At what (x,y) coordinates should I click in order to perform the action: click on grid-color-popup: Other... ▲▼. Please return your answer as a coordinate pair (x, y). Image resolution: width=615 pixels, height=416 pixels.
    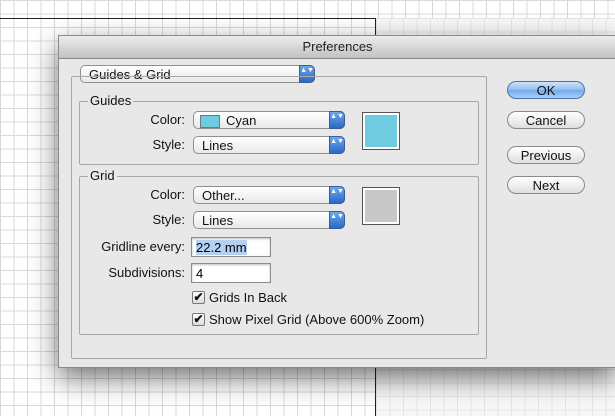
    Looking at the image, I should click on (269, 195).